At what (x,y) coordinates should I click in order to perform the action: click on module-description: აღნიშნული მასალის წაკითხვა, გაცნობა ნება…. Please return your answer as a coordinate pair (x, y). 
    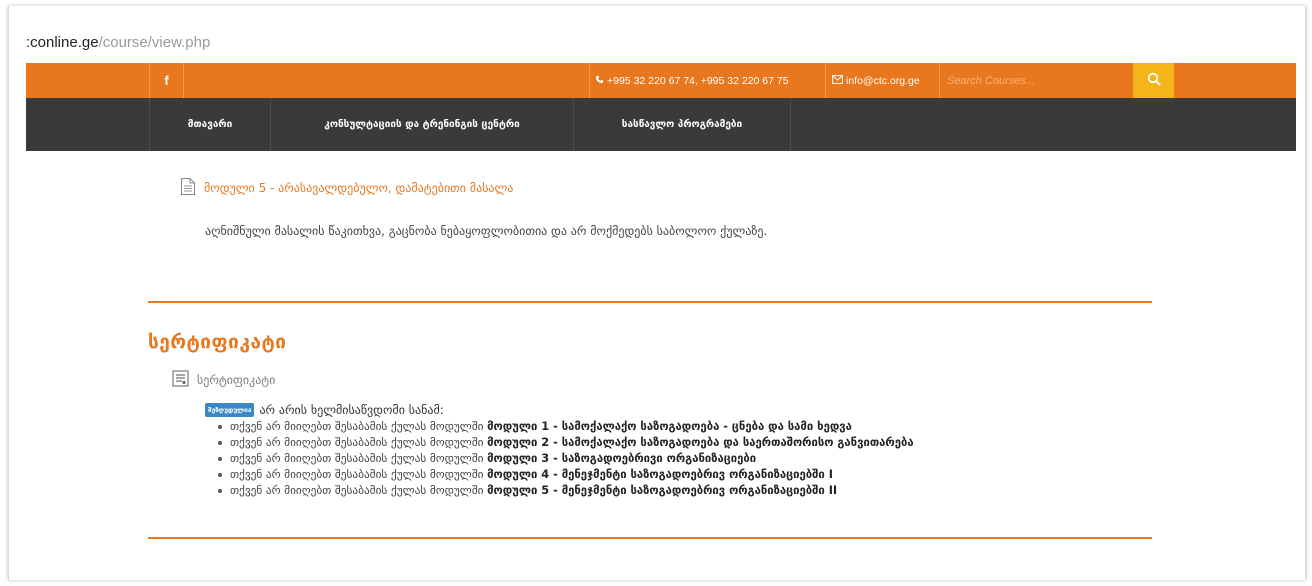
    Looking at the image, I should click on (486, 231).